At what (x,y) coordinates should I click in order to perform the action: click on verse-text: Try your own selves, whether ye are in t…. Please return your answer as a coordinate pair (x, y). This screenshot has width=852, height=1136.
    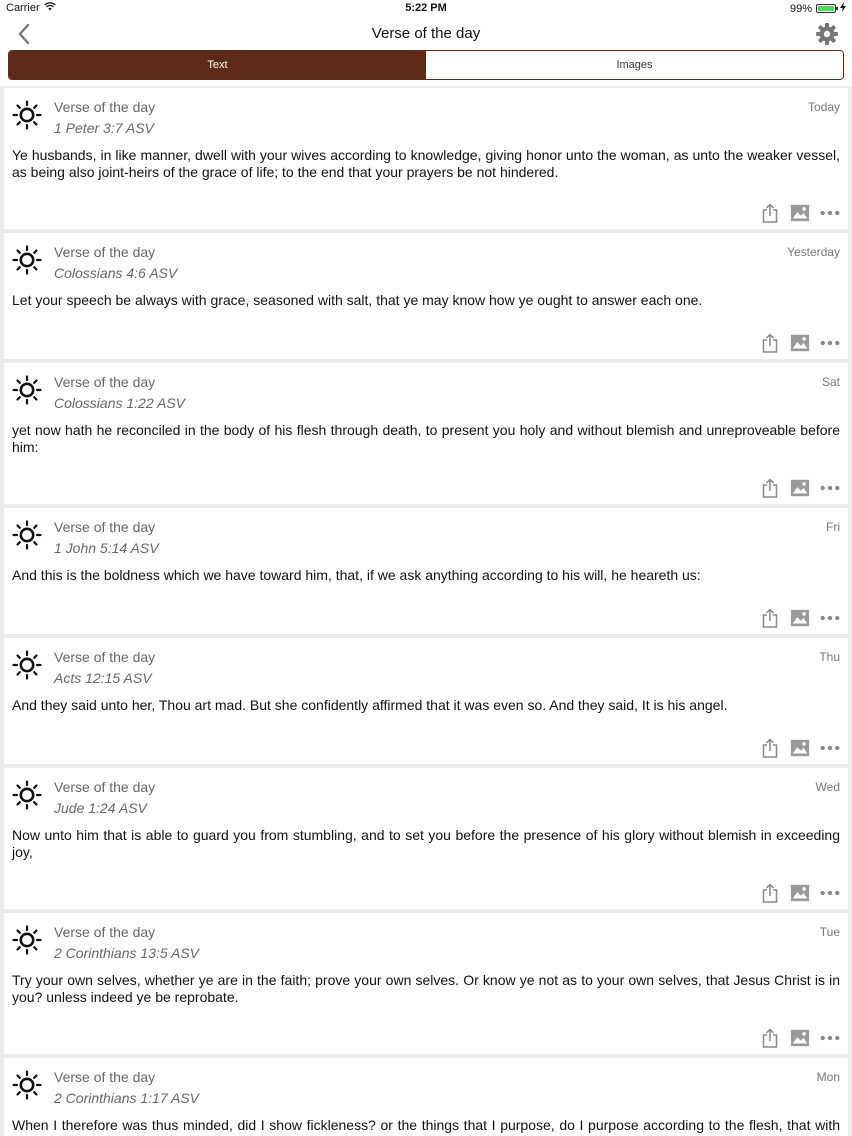
    Looking at the image, I should click on (426, 988).